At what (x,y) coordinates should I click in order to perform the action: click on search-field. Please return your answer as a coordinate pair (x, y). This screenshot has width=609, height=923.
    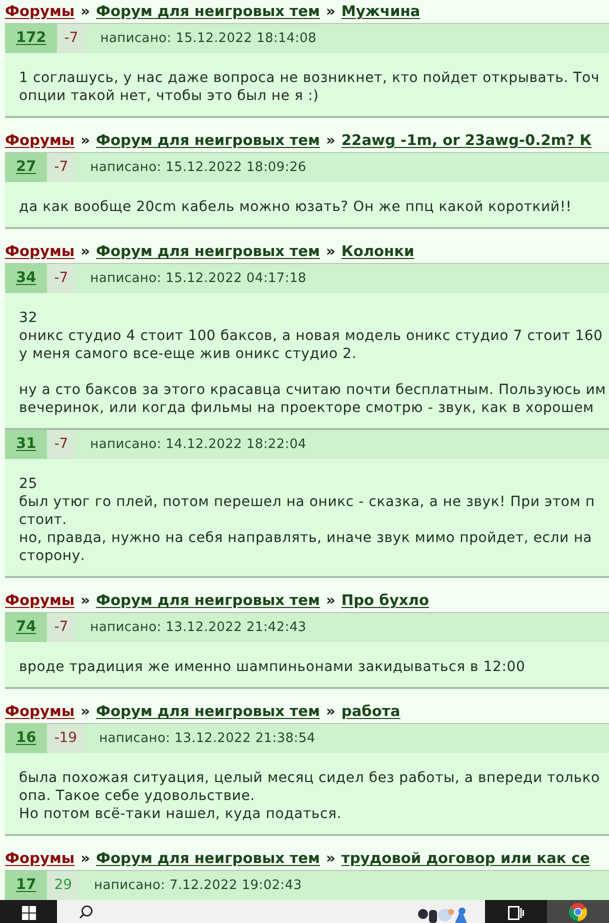
    Looking at the image, I should click on (271, 911).